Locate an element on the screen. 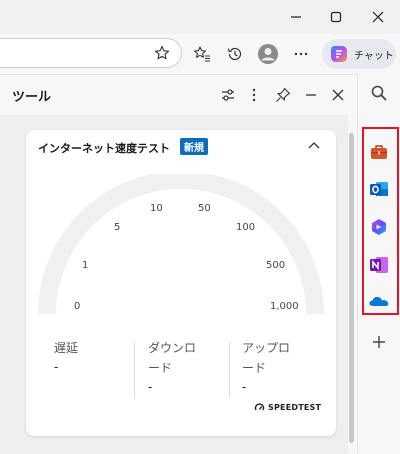 The width and height of the screenshot is (400, 454). download-value: - is located at coordinates (150, 387).